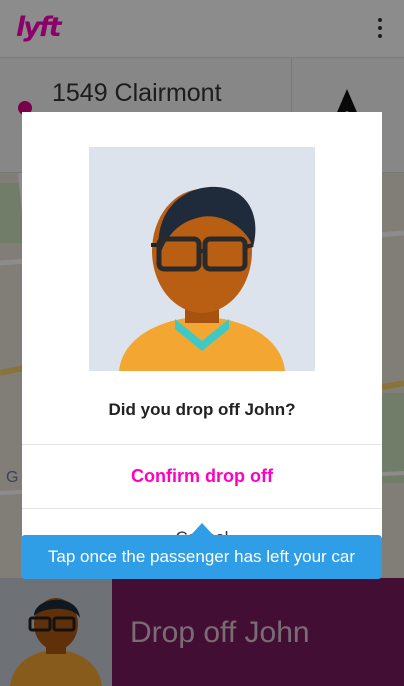  Describe the element at coordinates (202, 476) in the screenshot. I see `confirm-drop-off-button: Confirm drop off` at that location.